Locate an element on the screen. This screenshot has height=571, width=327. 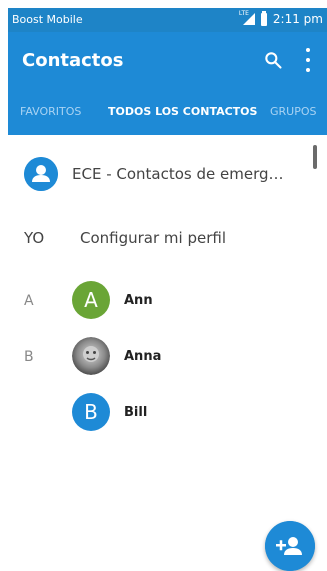
status-bar: Boost Mobile LTE 2:11 pm is located at coordinates (167, 20).